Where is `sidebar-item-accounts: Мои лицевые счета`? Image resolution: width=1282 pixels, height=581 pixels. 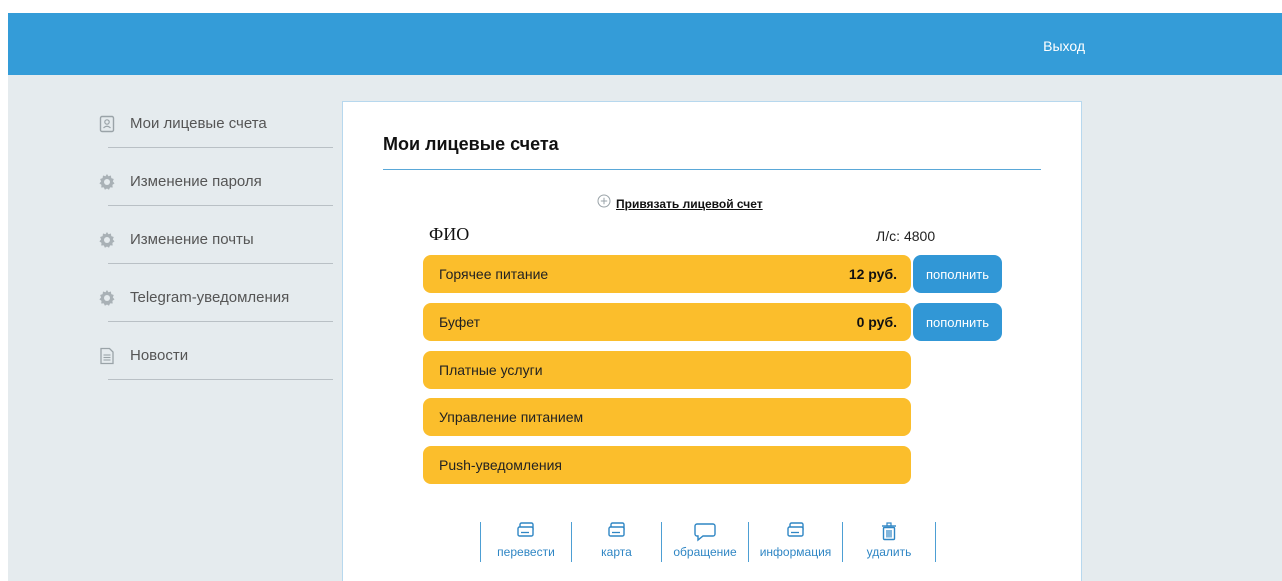
sidebar-item-accounts: Мои лицевые счета is located at coordinates (226, 132).